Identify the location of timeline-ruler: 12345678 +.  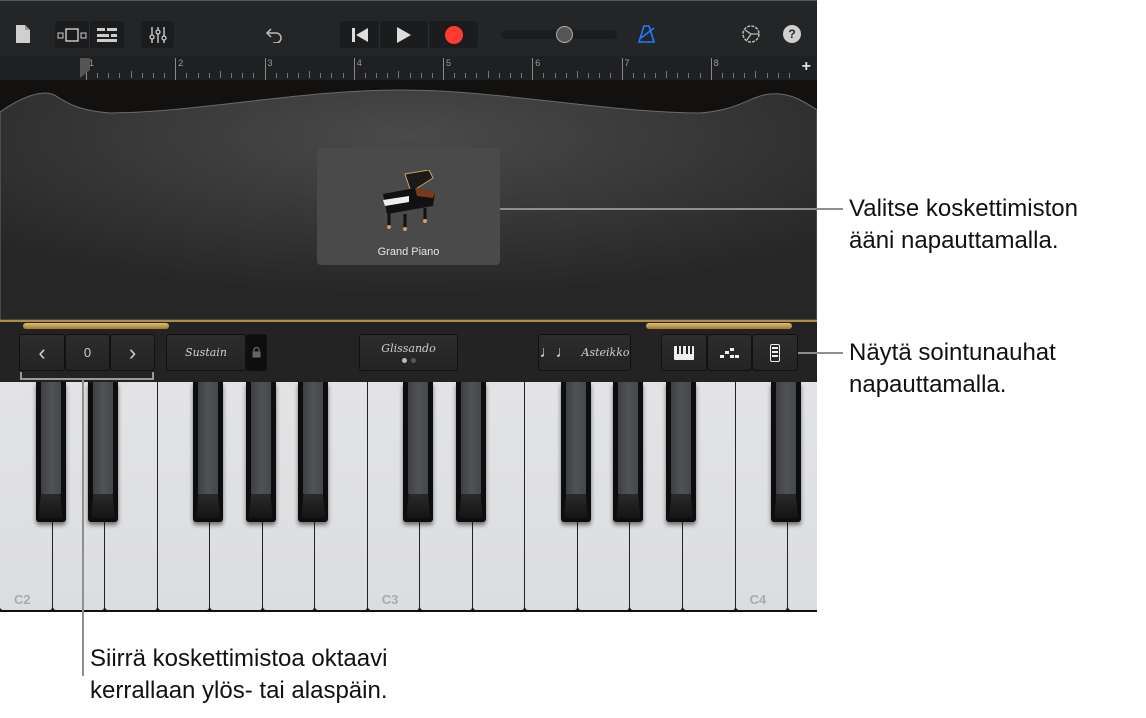
(408, 68).